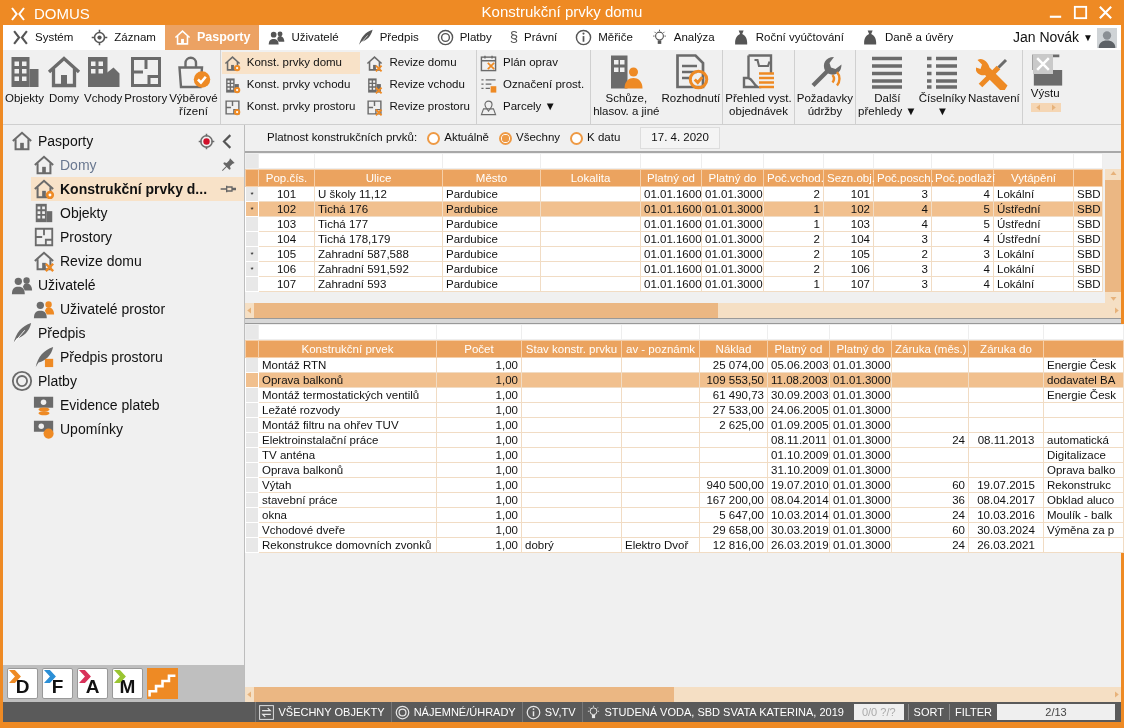 This screenshot has height=728, width=1124. What do you see at coordinates (57, 683) in the screenshot?
I see `app-tile: F` at bounding box center [57, 683].